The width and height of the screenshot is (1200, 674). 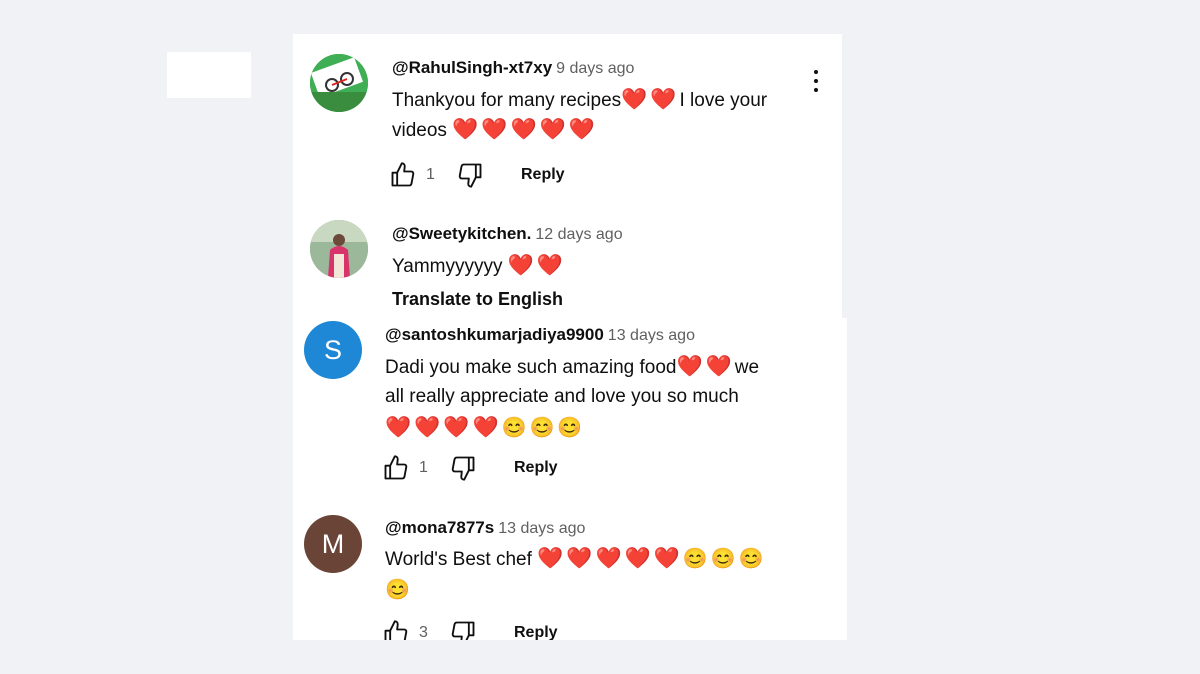 What do you see at coordinates (472, 67) in the screenshot?
I see `author-name: @RahulSingh-xt7xy` at bounding box center [472, 67].